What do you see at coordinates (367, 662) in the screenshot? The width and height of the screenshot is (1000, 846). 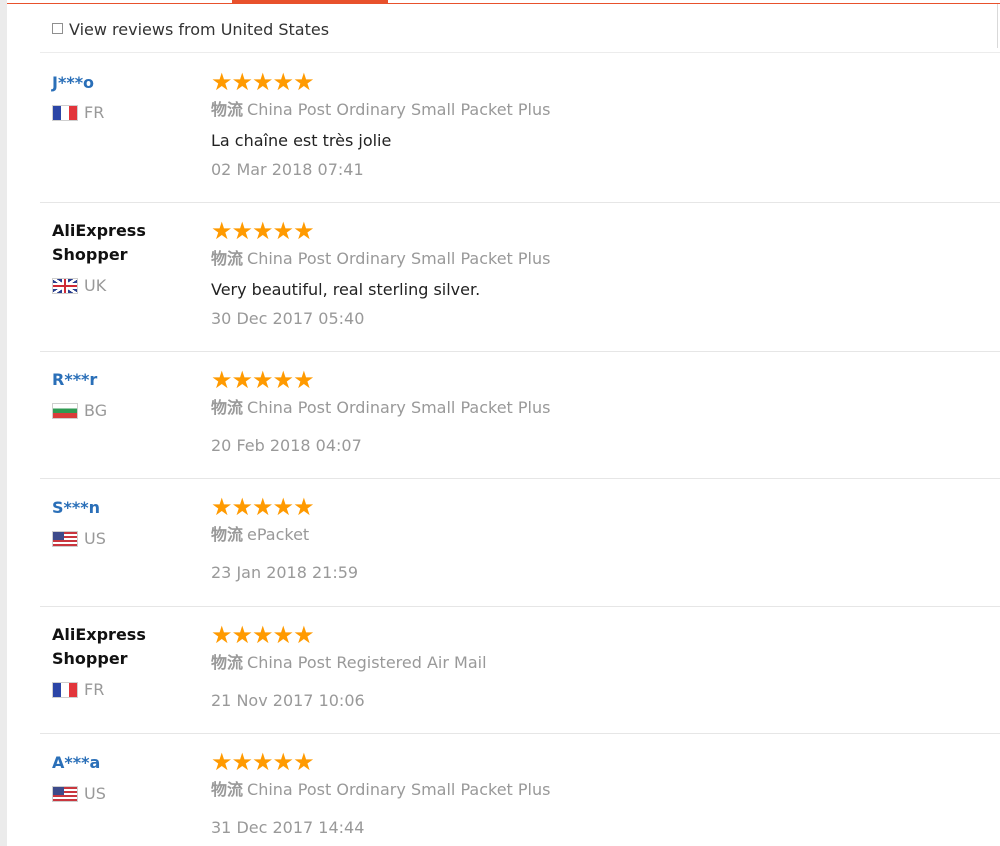 I see `shipping-value: China Post Registered Air Mail` at bounding box center [367, 662].